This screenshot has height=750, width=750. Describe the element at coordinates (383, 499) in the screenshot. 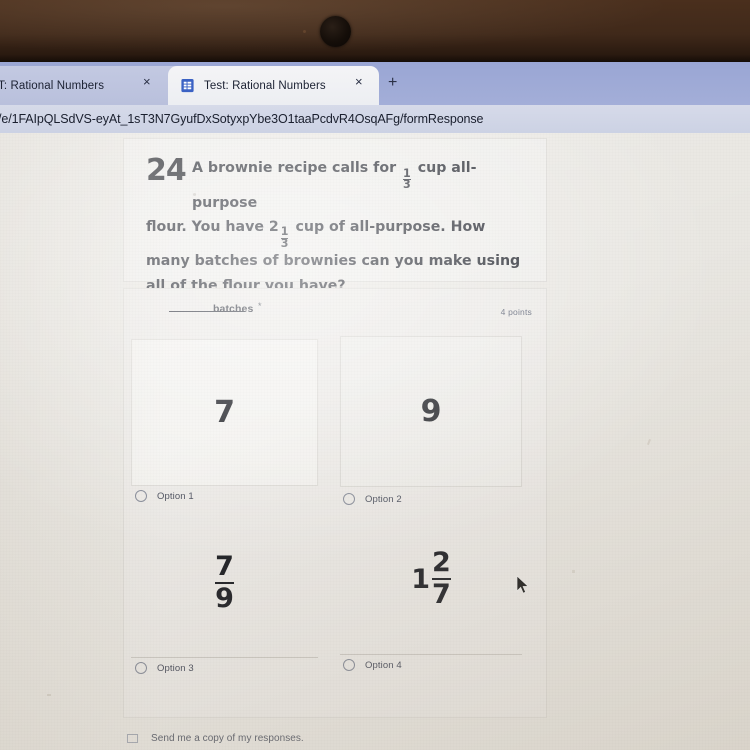

I see `option-2-label: Option 2` at that location.